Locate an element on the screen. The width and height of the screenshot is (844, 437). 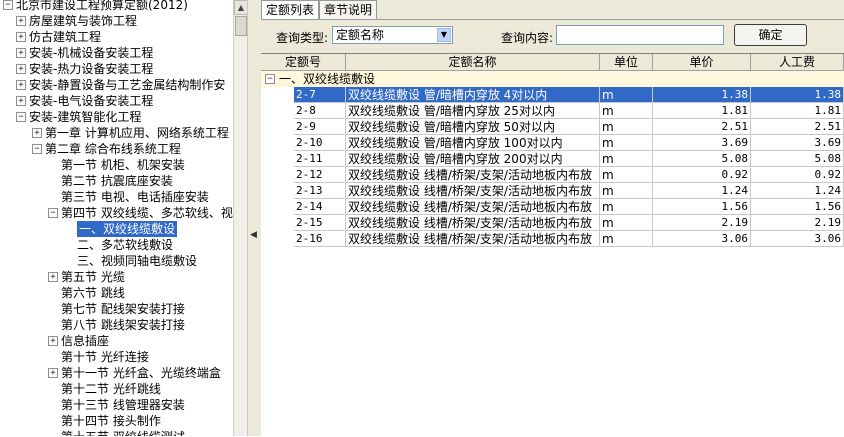
tree-scrollbar: ▲ is located at coordinates (240, 218).